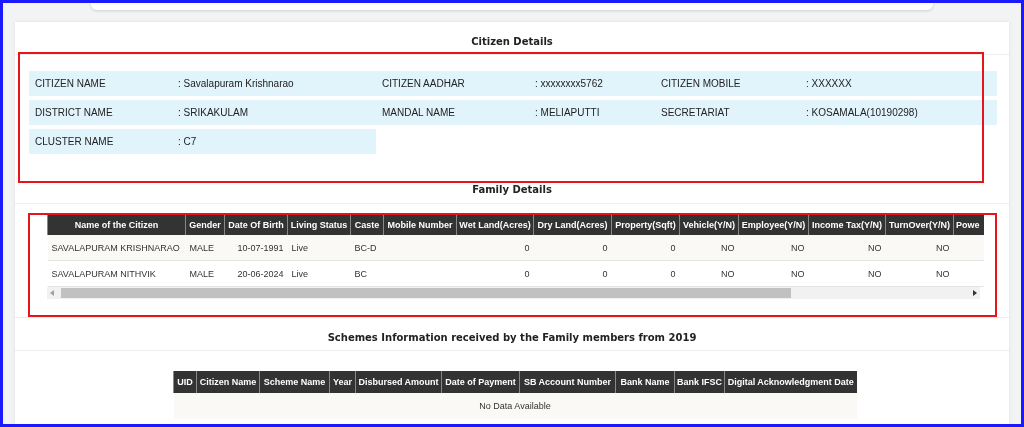  Describe the element at coordinates (228, 382) in the screenshot. I see `column-header: Citizen Name` at that location.